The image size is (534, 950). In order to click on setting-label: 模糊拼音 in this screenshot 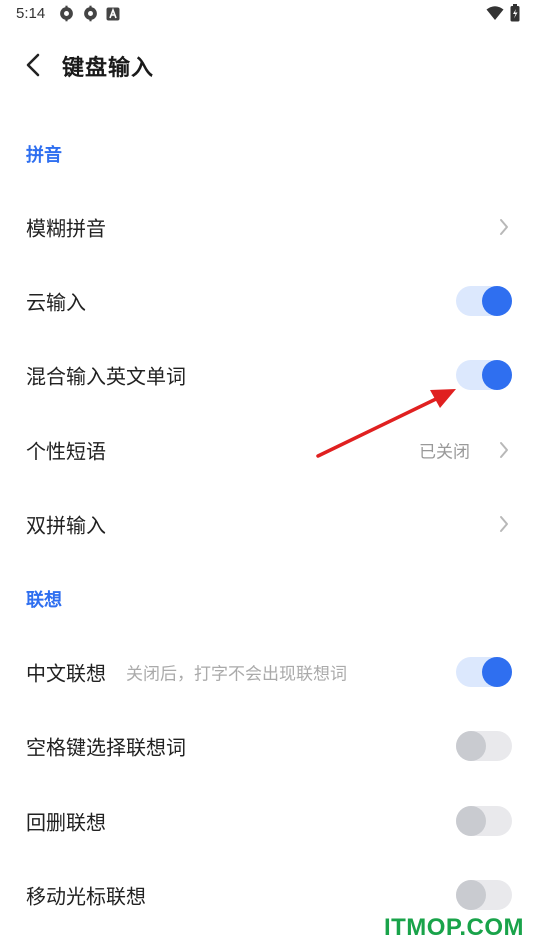, I will do `click(66, 228)`.